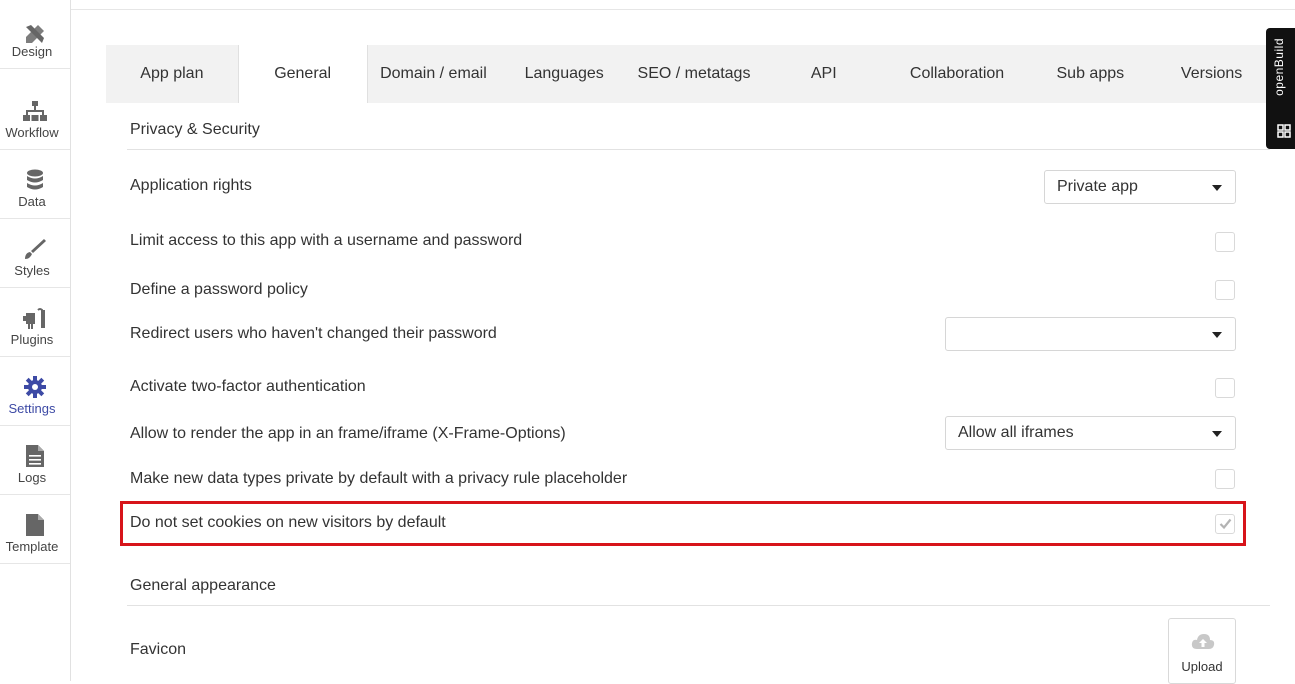 The image size is (1295, 684). Describe the element at coordinates (32, 339) in the screenshot. I see `sidebar-item-label: Plugins` at that location.